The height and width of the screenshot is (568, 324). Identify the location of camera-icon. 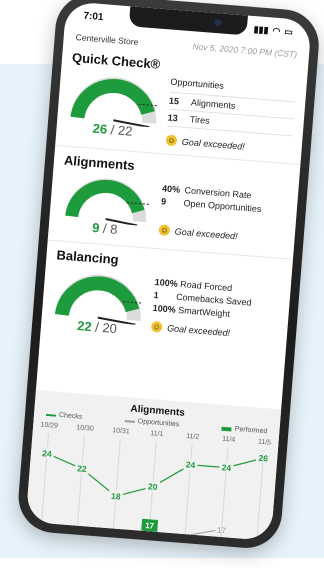
(218, 22).